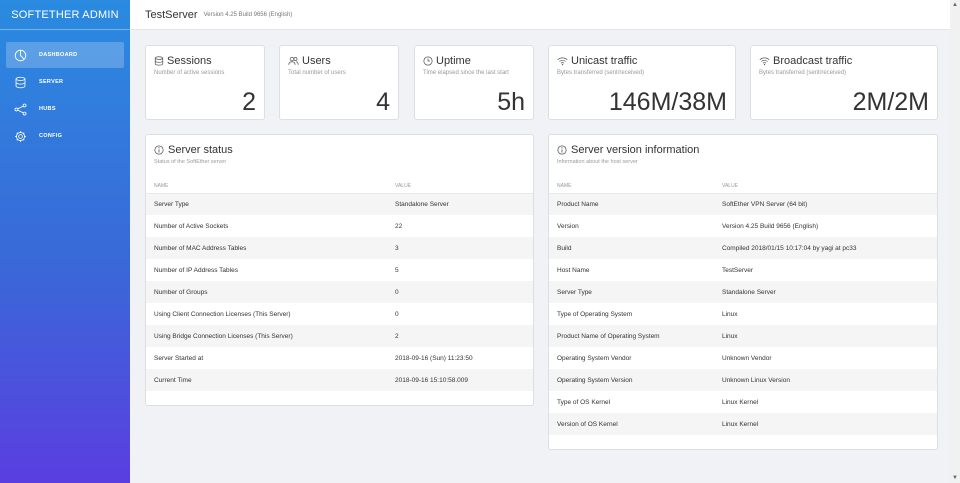  I want to click on row-name: Number of Groups, so click(266, 292).